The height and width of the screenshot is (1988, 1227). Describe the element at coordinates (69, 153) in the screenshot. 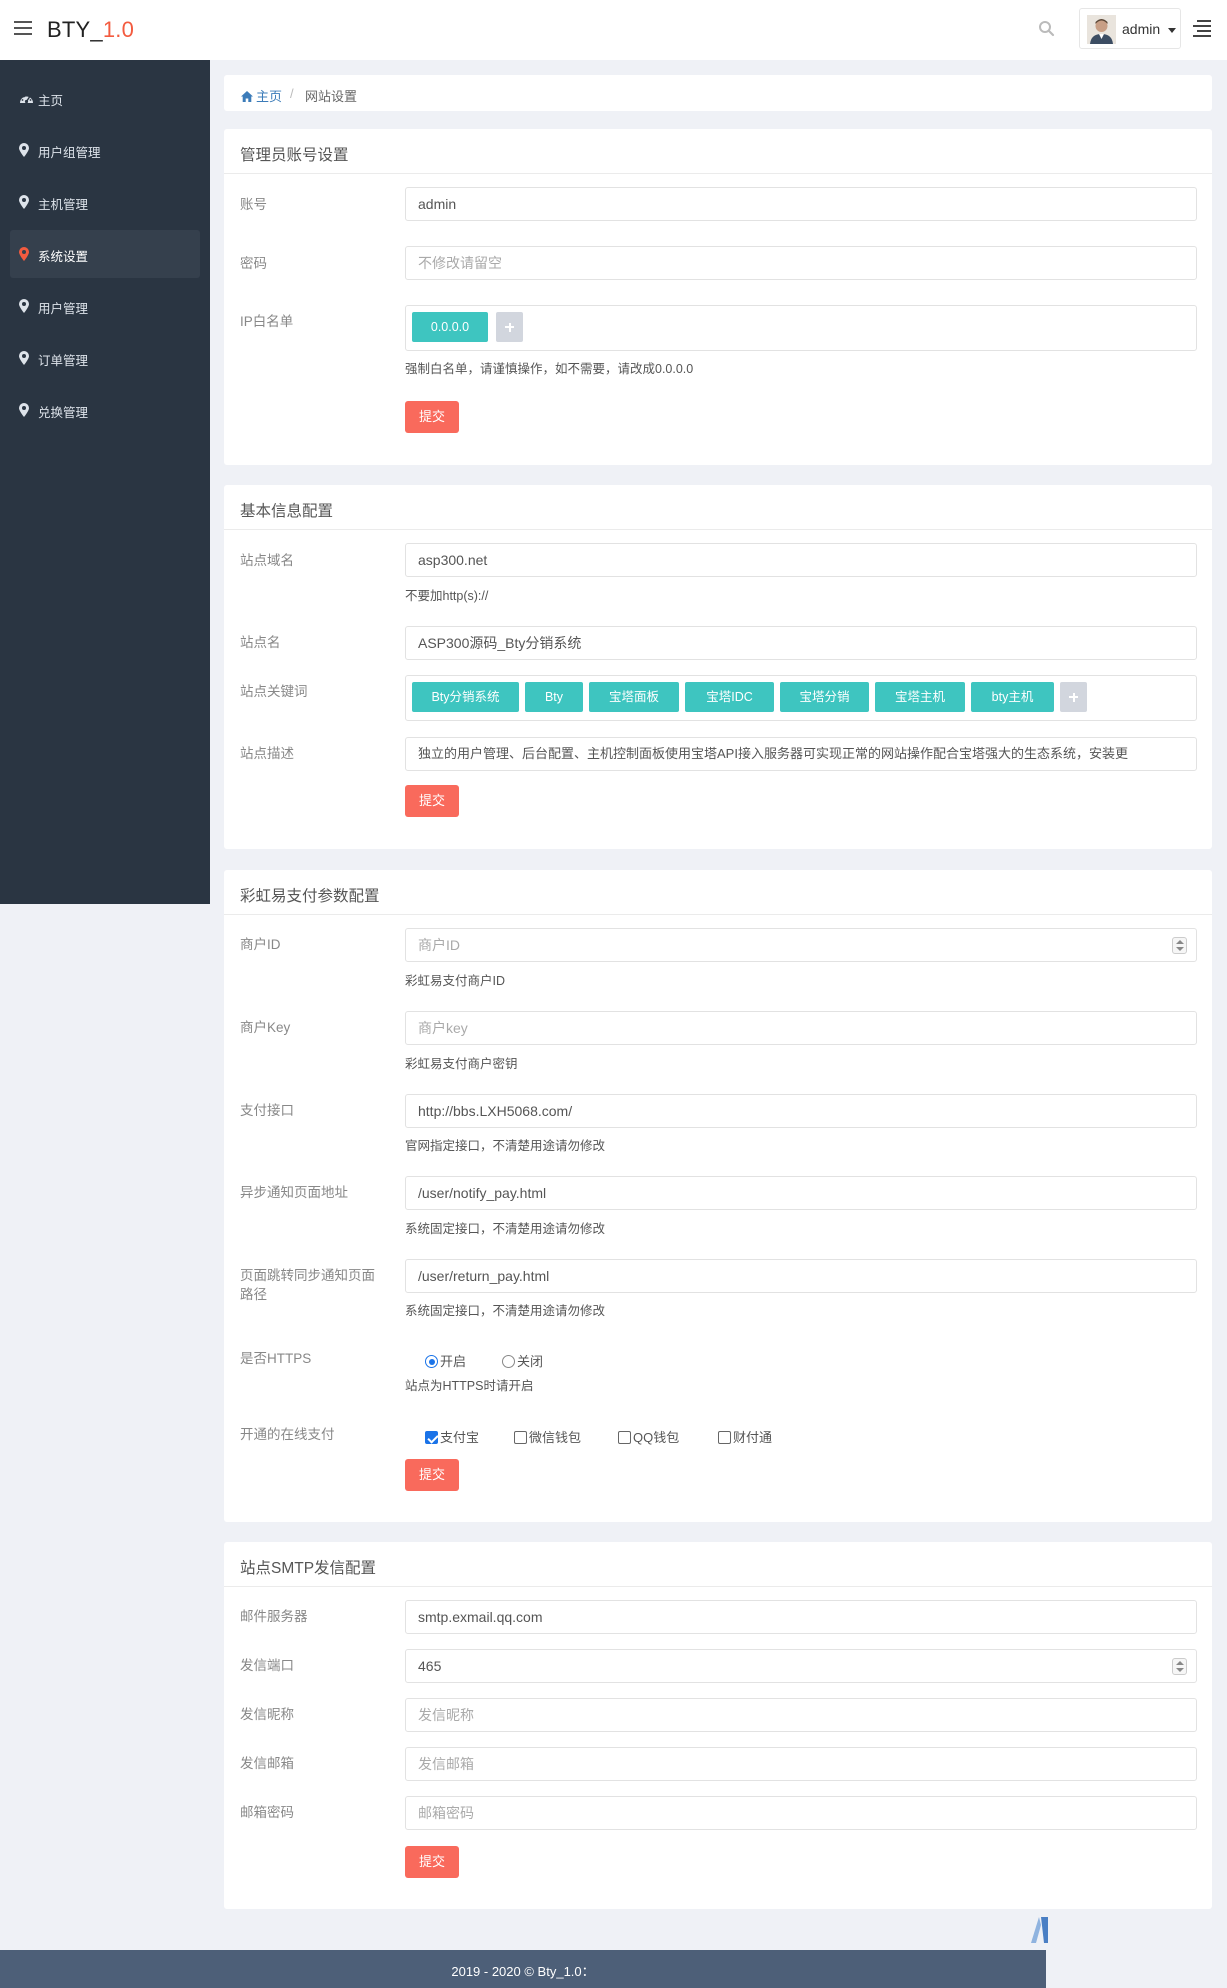

I see `sidebar-item-label: 用户组管理` at that location.